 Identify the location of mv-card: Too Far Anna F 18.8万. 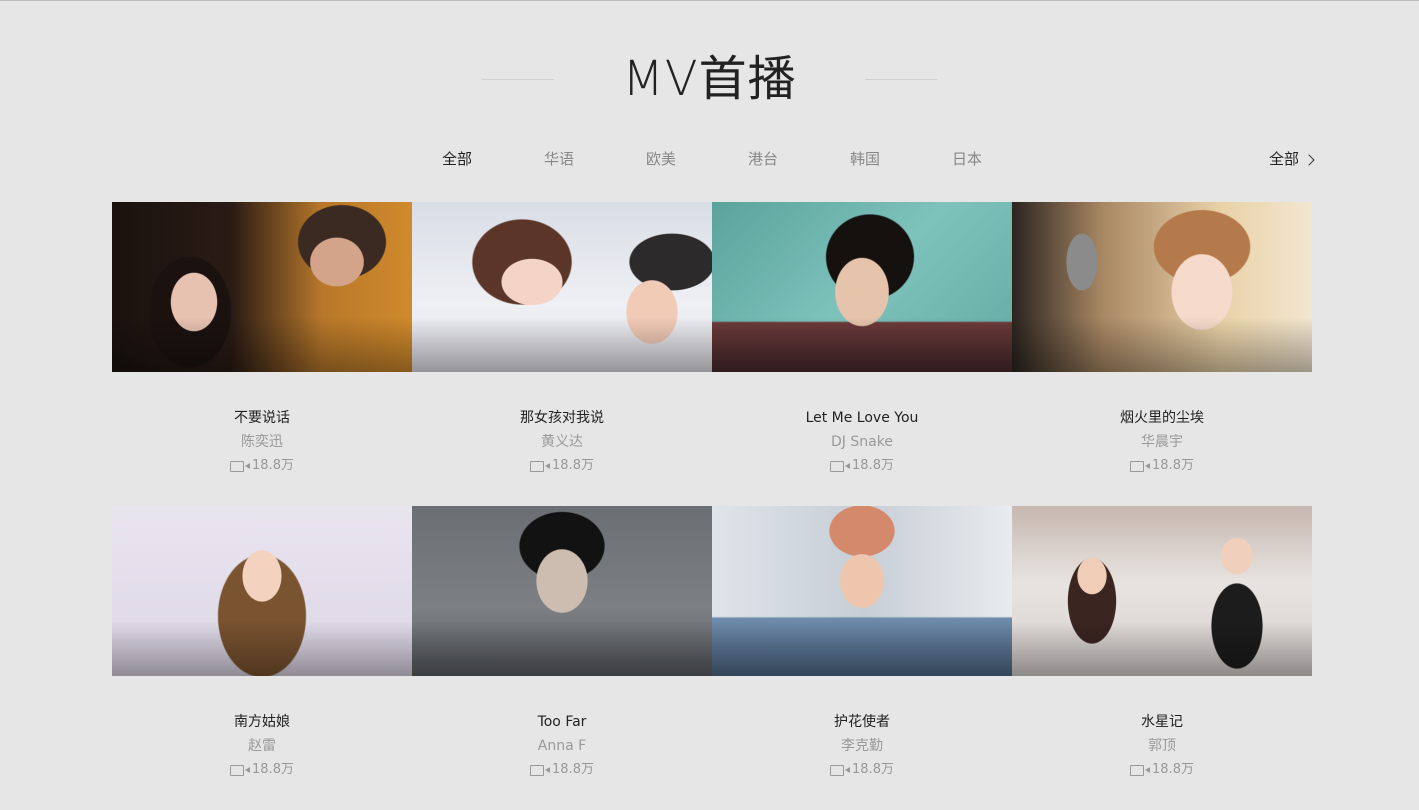
(562, 658).